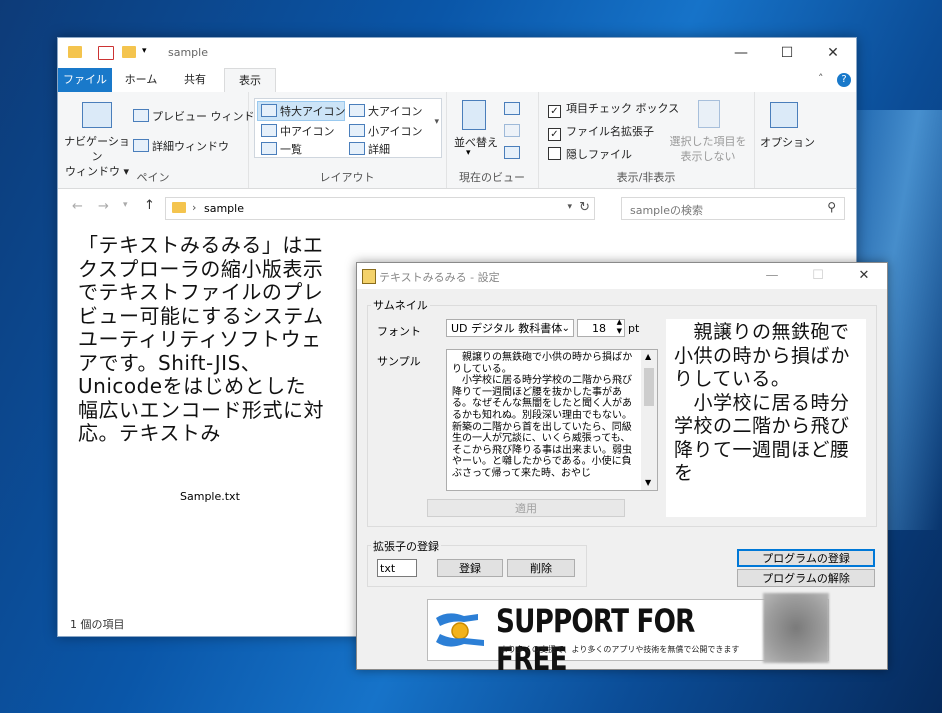 The width and height of the screenshot is (942, 713). Describe the element at coordinates (399, 331) in the screenshot. I see `font-label: フォント` at that location.